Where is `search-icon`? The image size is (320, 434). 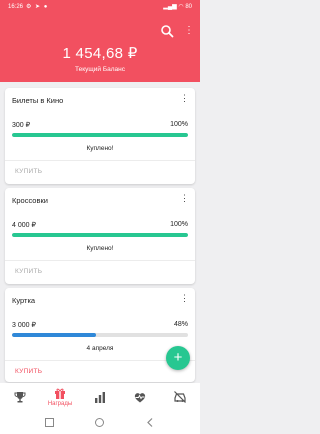 search-icon is located at coordinates (167, 31).